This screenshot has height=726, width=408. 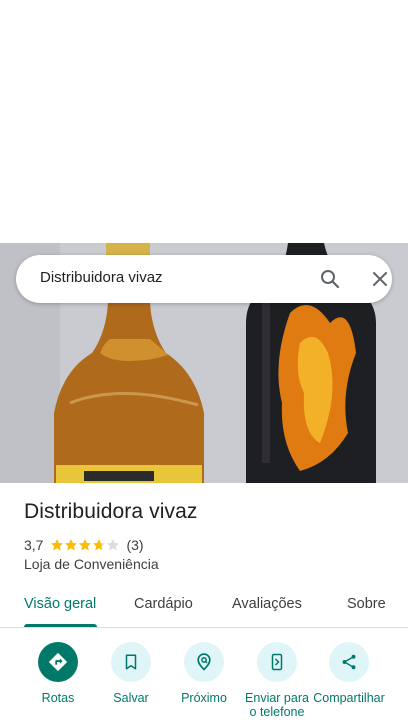 I want to click on nearby-button: Próximo, so click(x=204, y=673).